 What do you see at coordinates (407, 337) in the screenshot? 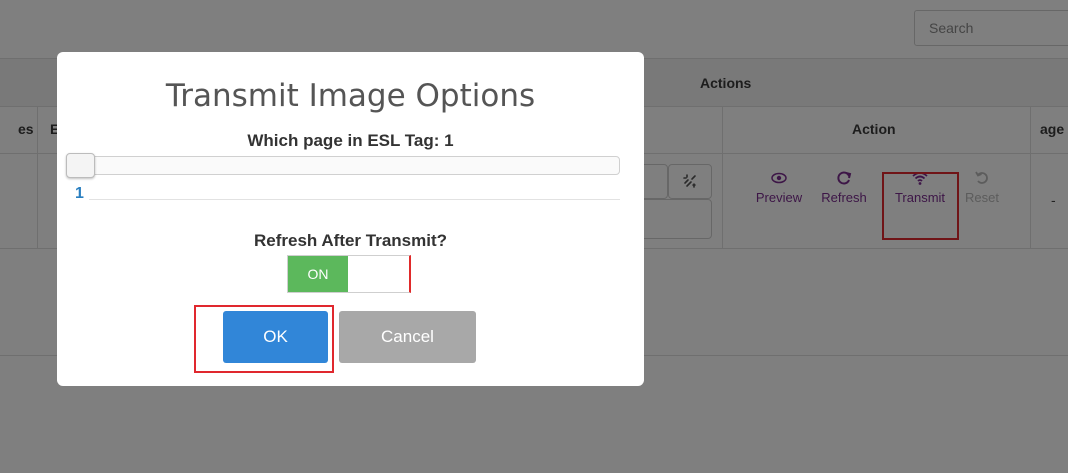
I see `cancel-button: Cancel` at bounding box center [407, 337].